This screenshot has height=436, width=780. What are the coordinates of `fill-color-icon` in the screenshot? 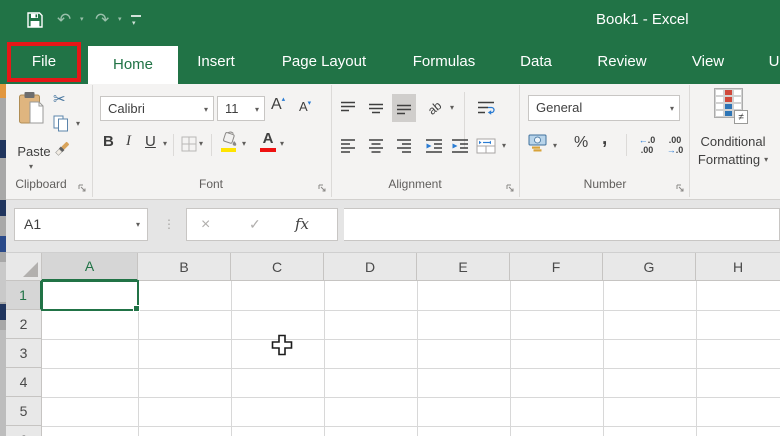 It's located at (229, 144).